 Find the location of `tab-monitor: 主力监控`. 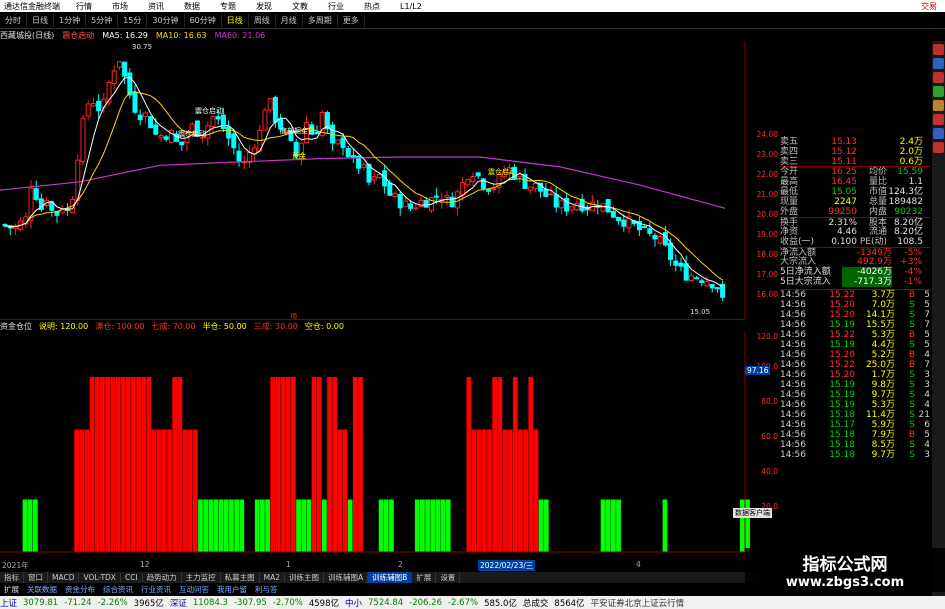

tab-monitor: 主力监控 is located at coordinates (201, 577).